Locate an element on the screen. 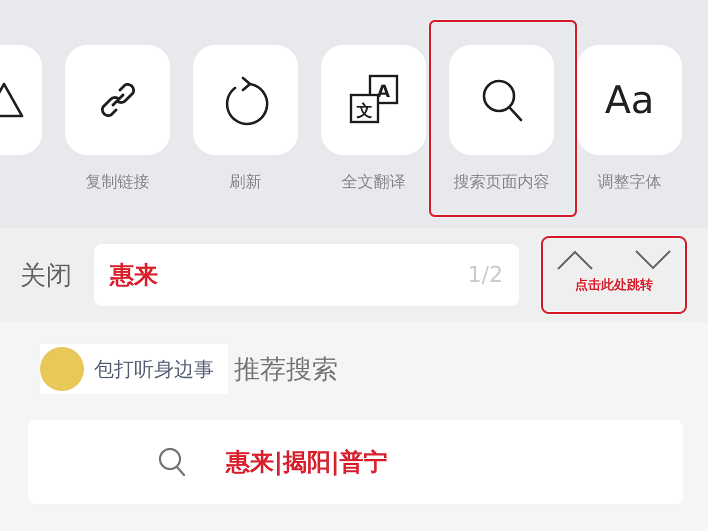 This screenshot has width=708, height=531. suggestion-text: 惠来|揭阳|普宁 is located at coordinates (307, 462).